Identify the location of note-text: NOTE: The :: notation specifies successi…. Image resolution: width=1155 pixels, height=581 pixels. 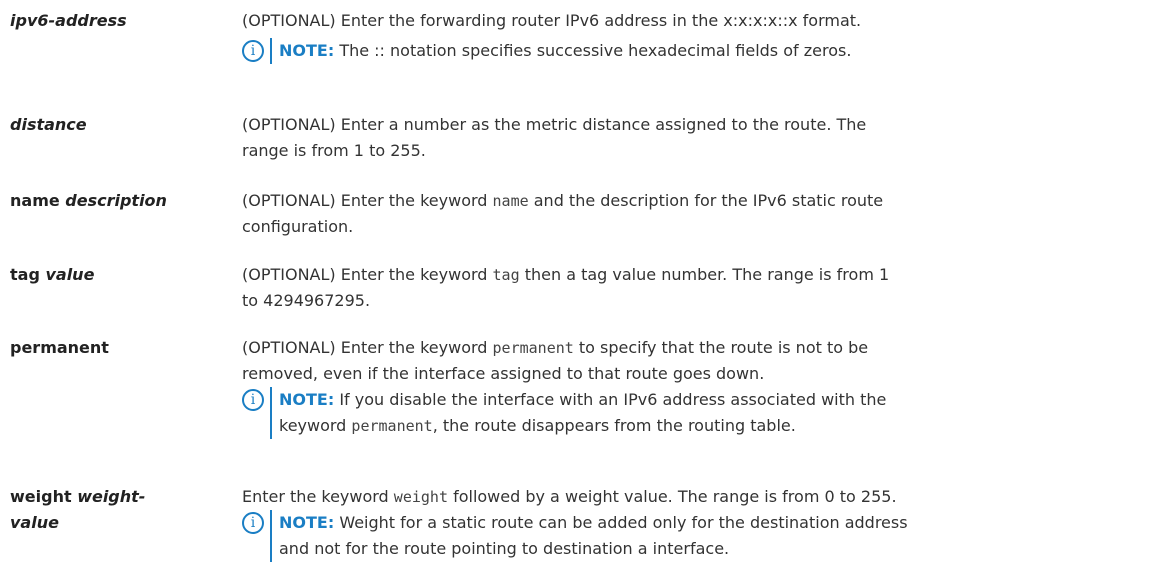
(710, 51).